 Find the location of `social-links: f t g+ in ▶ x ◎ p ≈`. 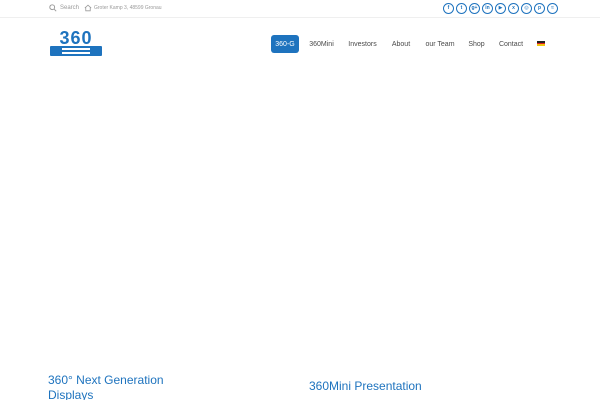

social-links: f t g+ in ▶ x ◎ p ≈ is located at coordinates (500, 8).